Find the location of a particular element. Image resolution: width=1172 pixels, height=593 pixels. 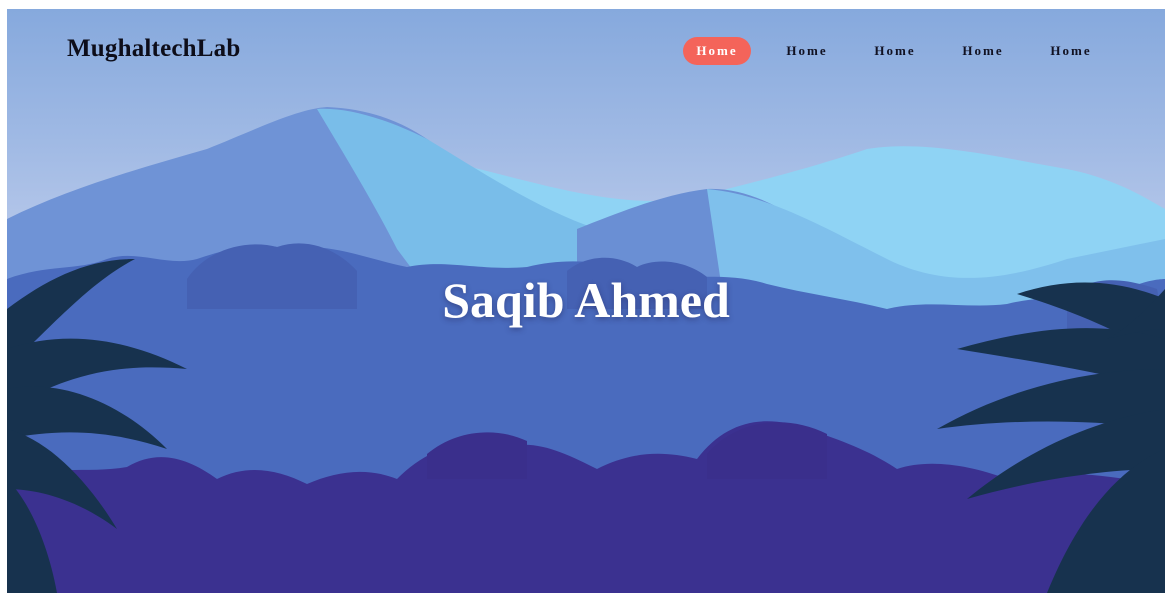

nav-item-3: Home is located at coordinates (895, 51).